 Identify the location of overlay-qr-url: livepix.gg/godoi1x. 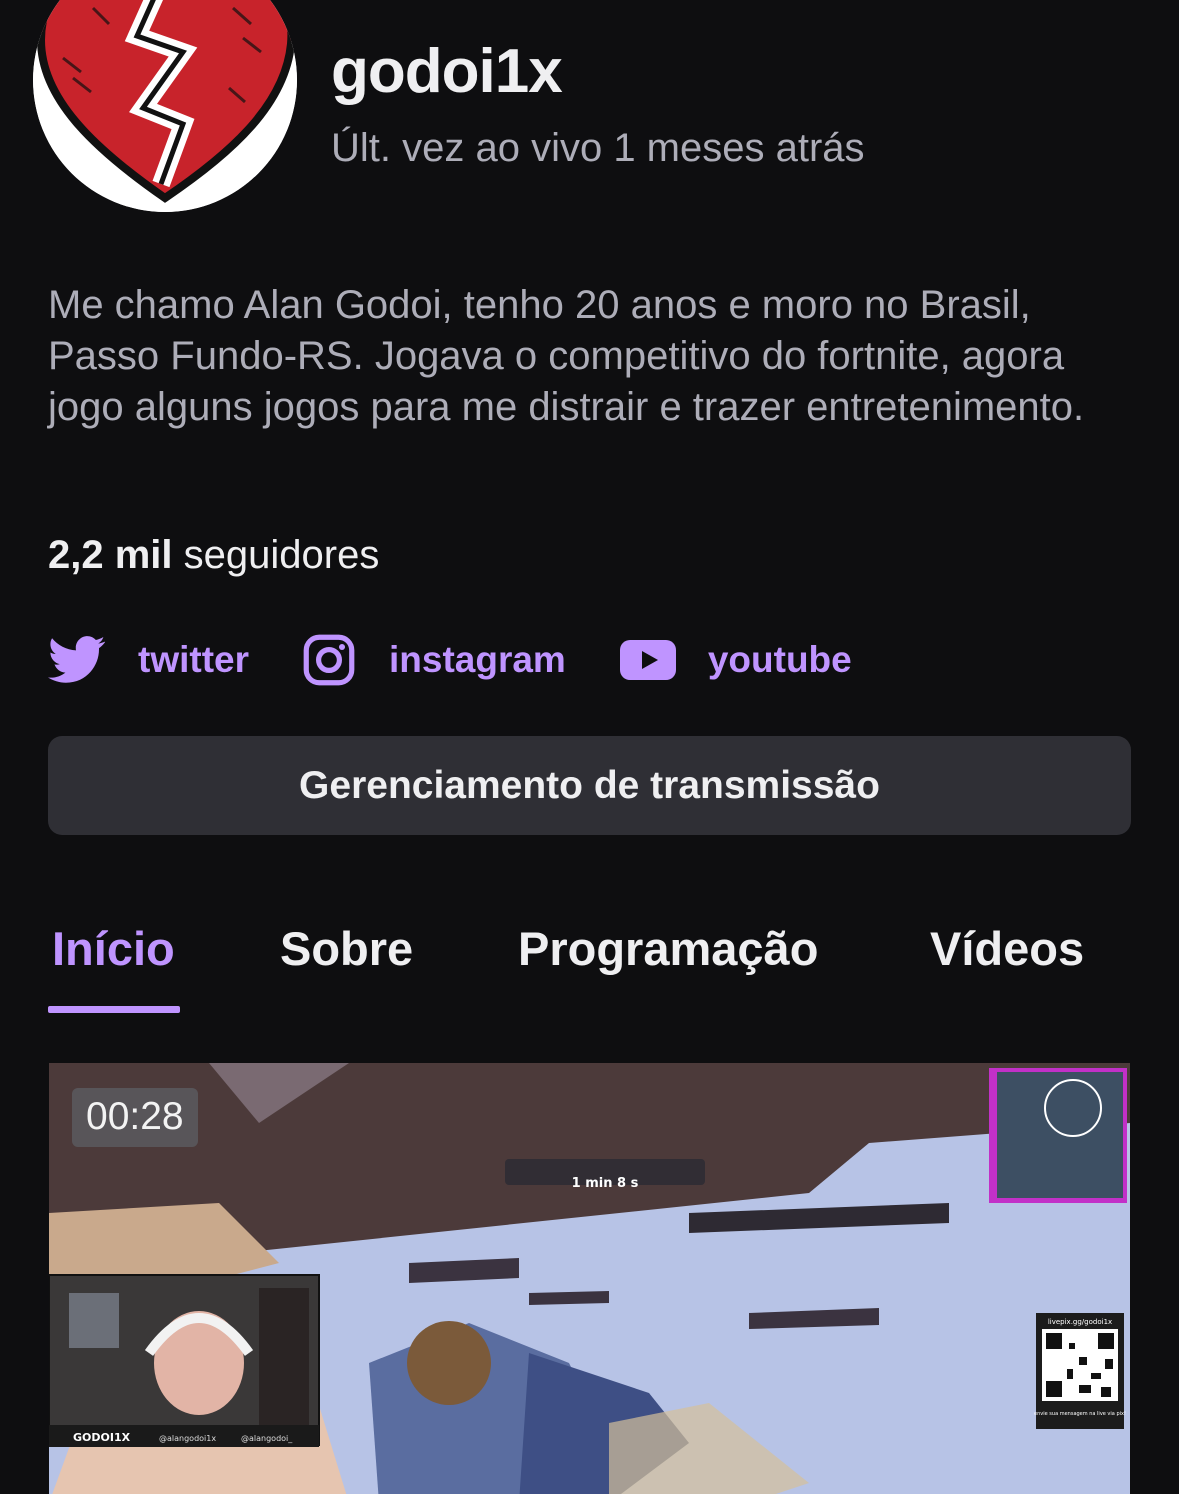
(1080, 1322).